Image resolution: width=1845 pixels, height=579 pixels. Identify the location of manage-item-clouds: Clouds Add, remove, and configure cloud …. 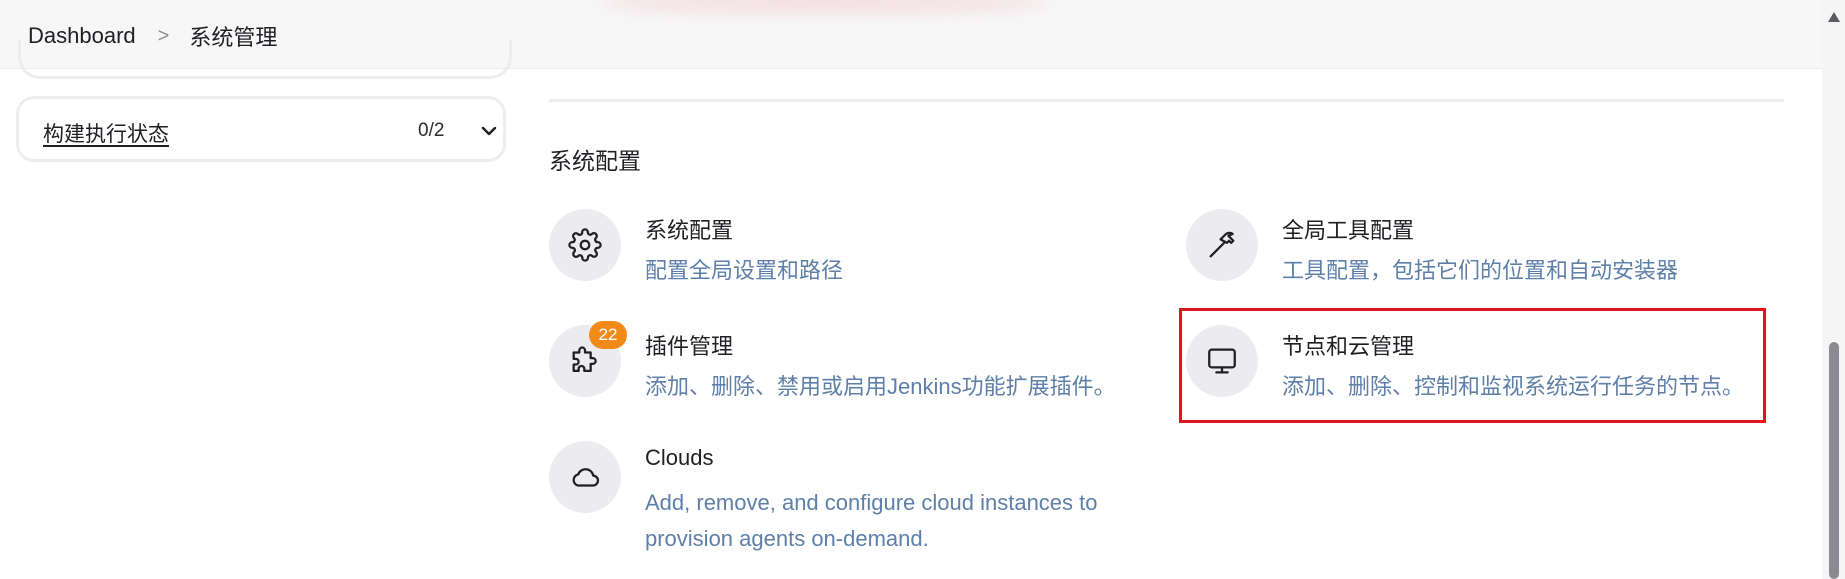
(839, 496).